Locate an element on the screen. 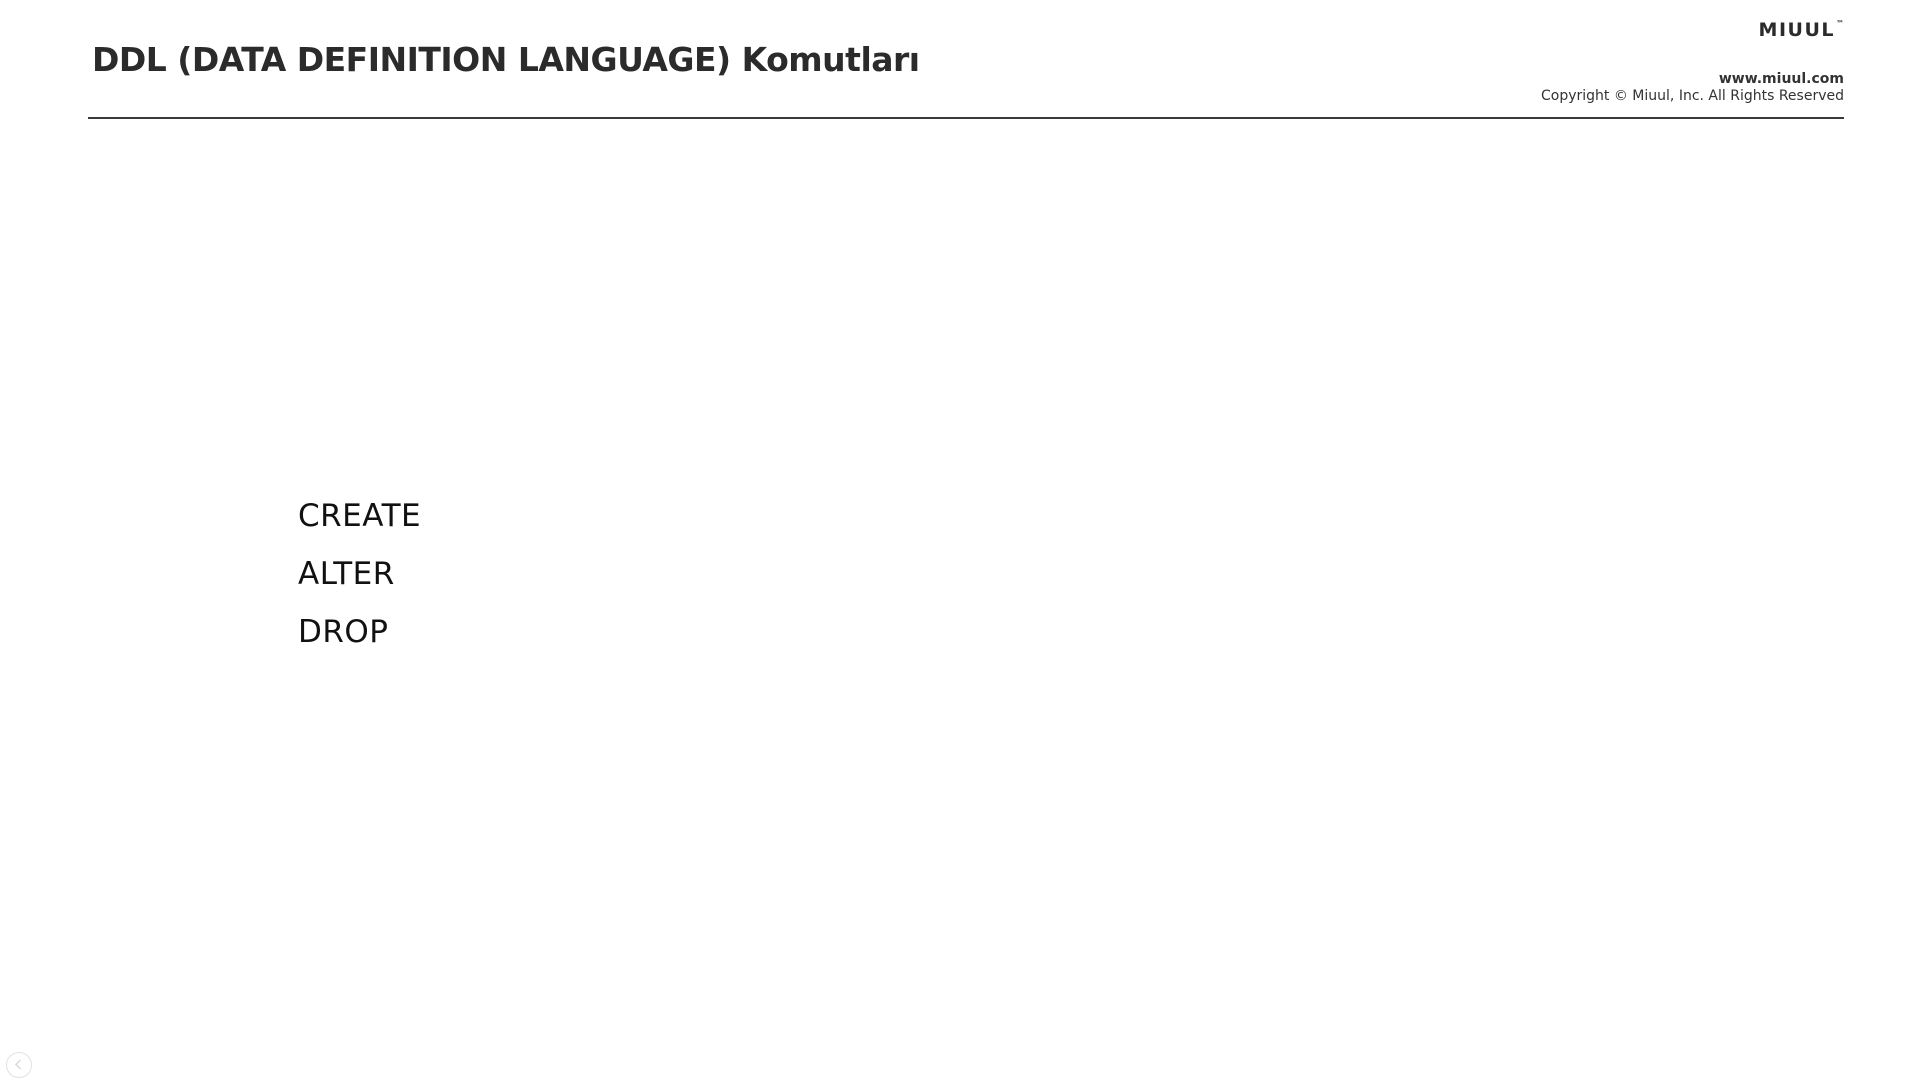 The height and width of the screenshot is (1080, 1920). miuul-logo: MIUUL™ is located at coordinates (1801, 30).